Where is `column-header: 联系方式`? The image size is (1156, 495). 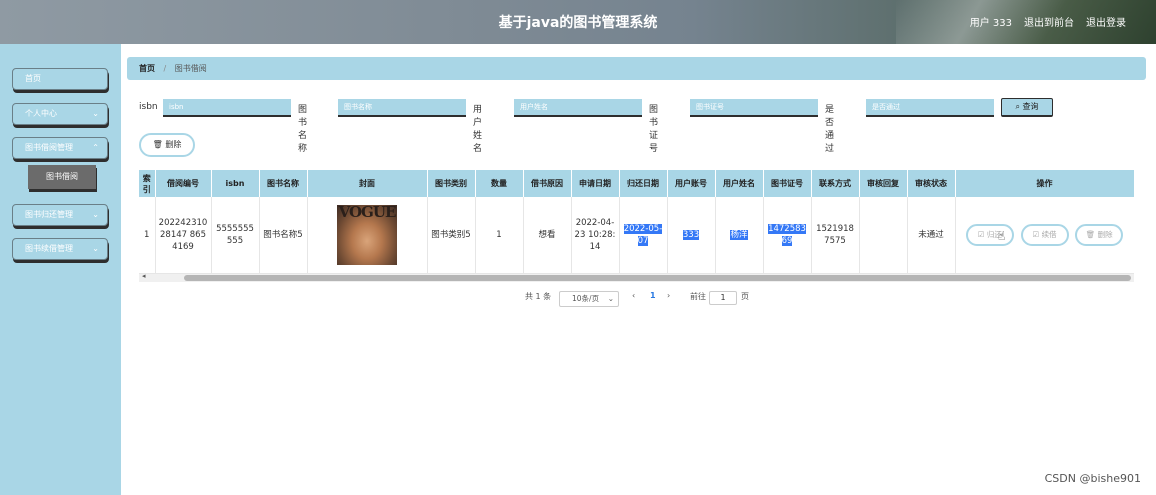
column-header: 联系方式 is located at coordinates (835, 183).